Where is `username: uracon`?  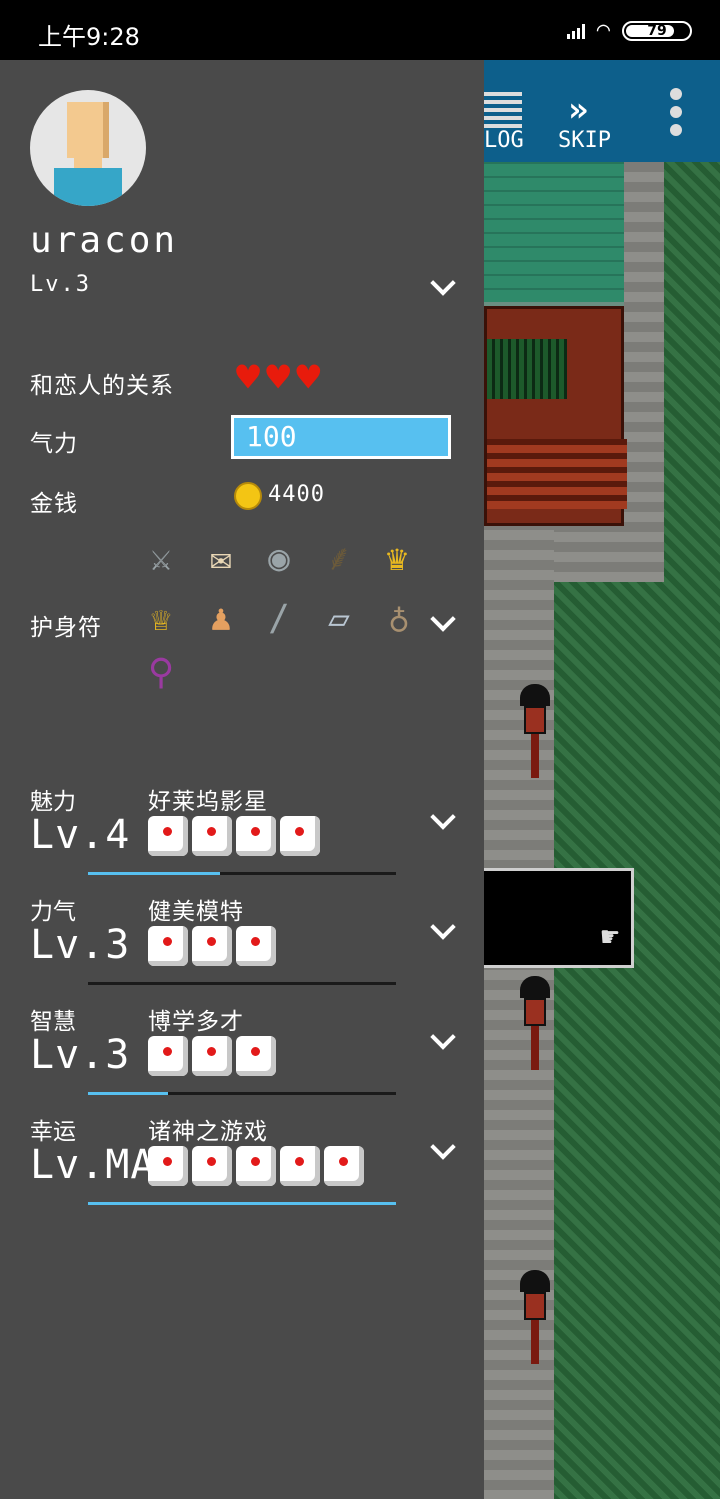 username: uracon is located at coordinates (104, 240).